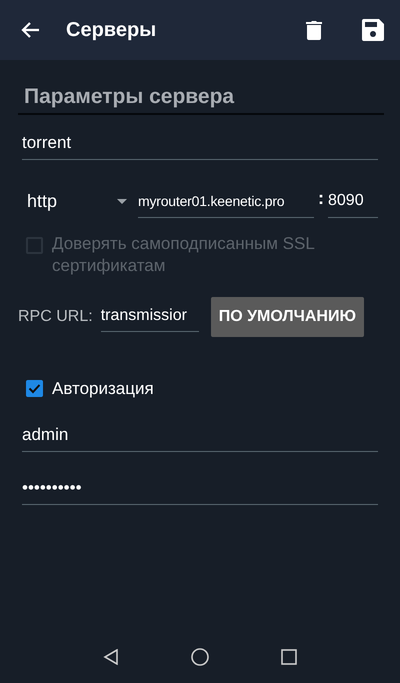  Describe the element at coordinates (201, 97) in the screenshot. I see `section-title: Параметры сервера` at that location.